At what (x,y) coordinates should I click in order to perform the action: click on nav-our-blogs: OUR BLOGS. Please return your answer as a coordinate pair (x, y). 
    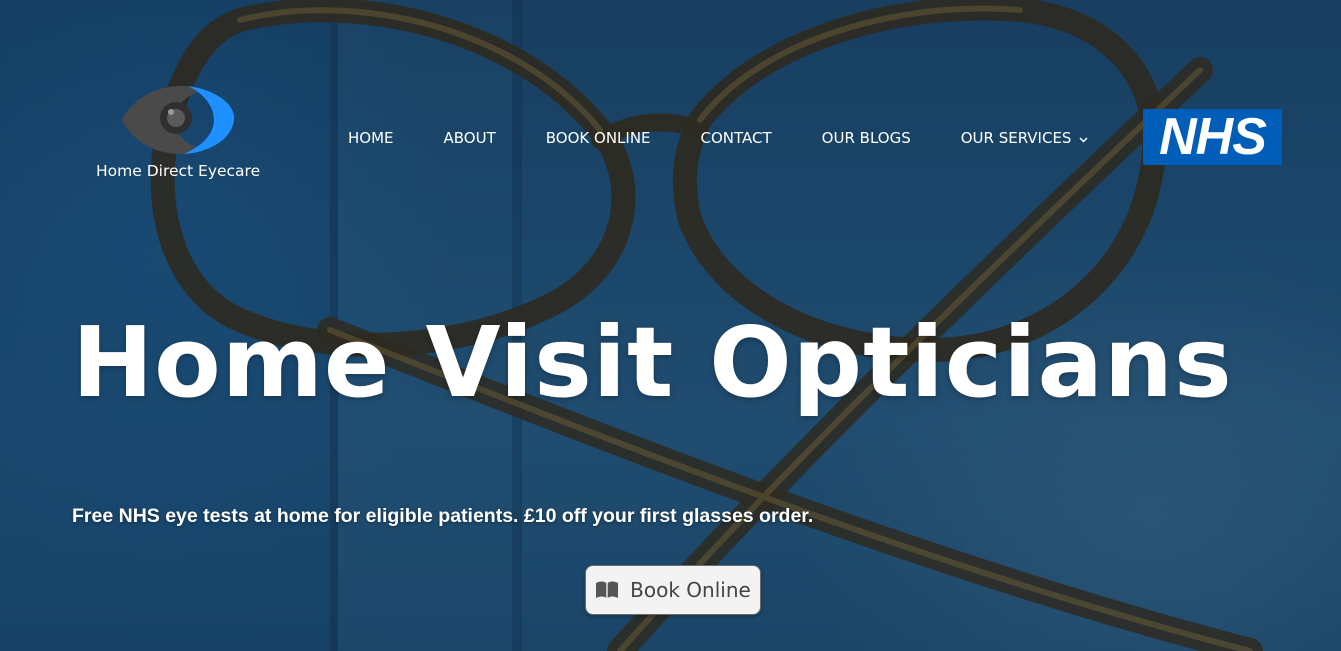
    Looking at the image, I should click on (866, 138).